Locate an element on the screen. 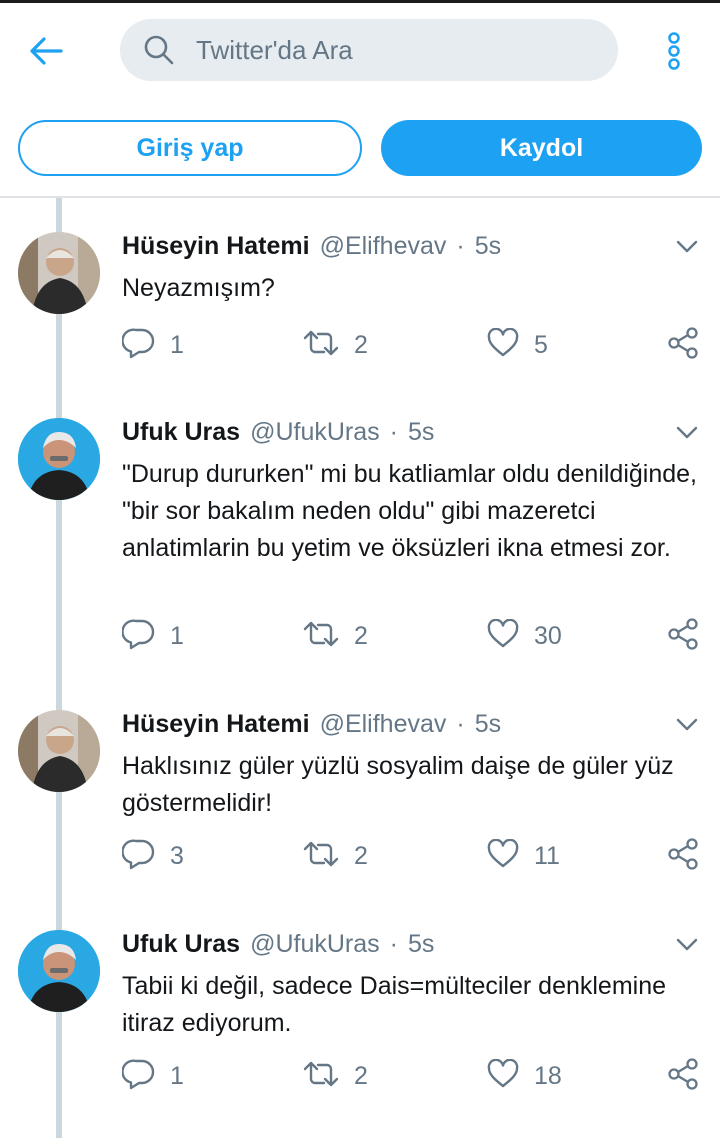 This screenshot has width=720, height=1138. like-count: 11 is located at coordinates (547, 855).